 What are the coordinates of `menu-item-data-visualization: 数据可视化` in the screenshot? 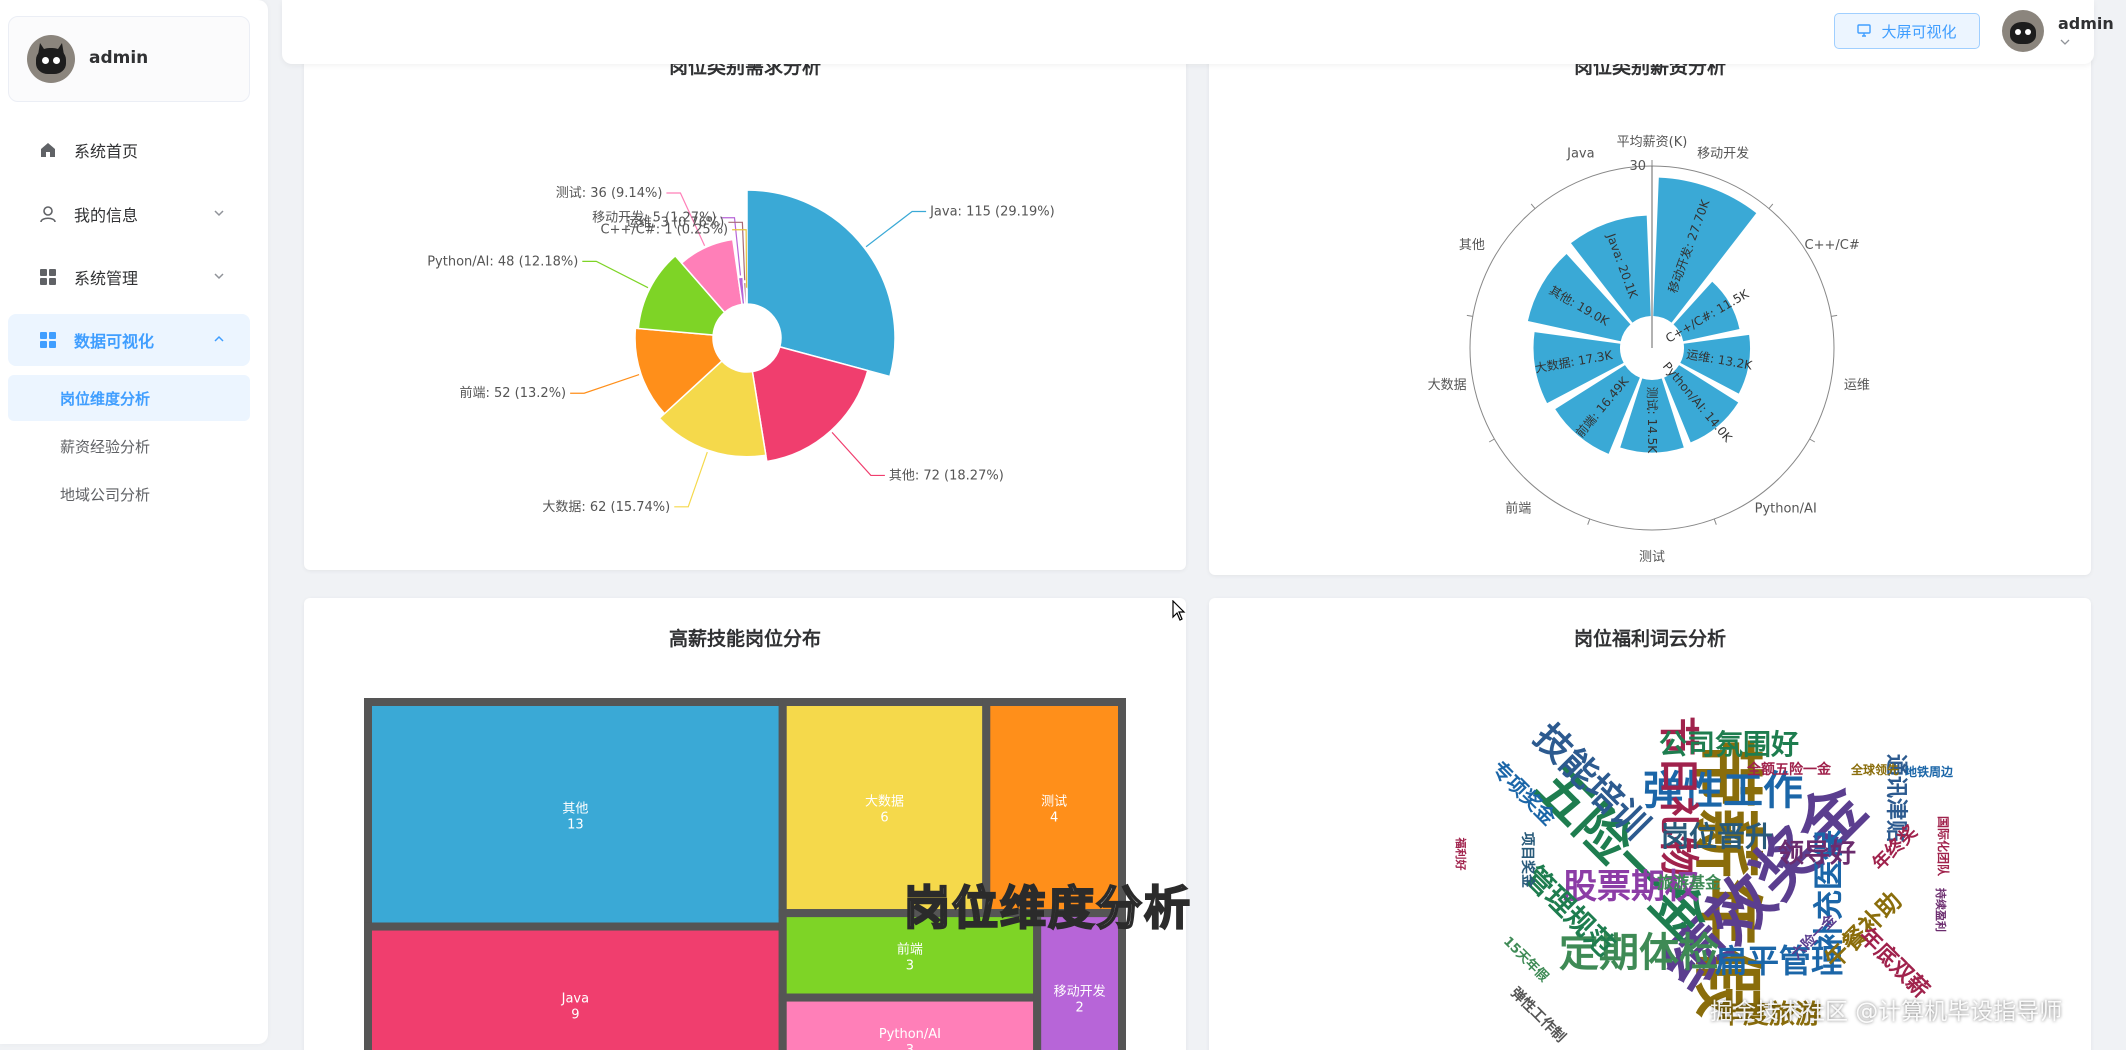 It's located at (129, 340).